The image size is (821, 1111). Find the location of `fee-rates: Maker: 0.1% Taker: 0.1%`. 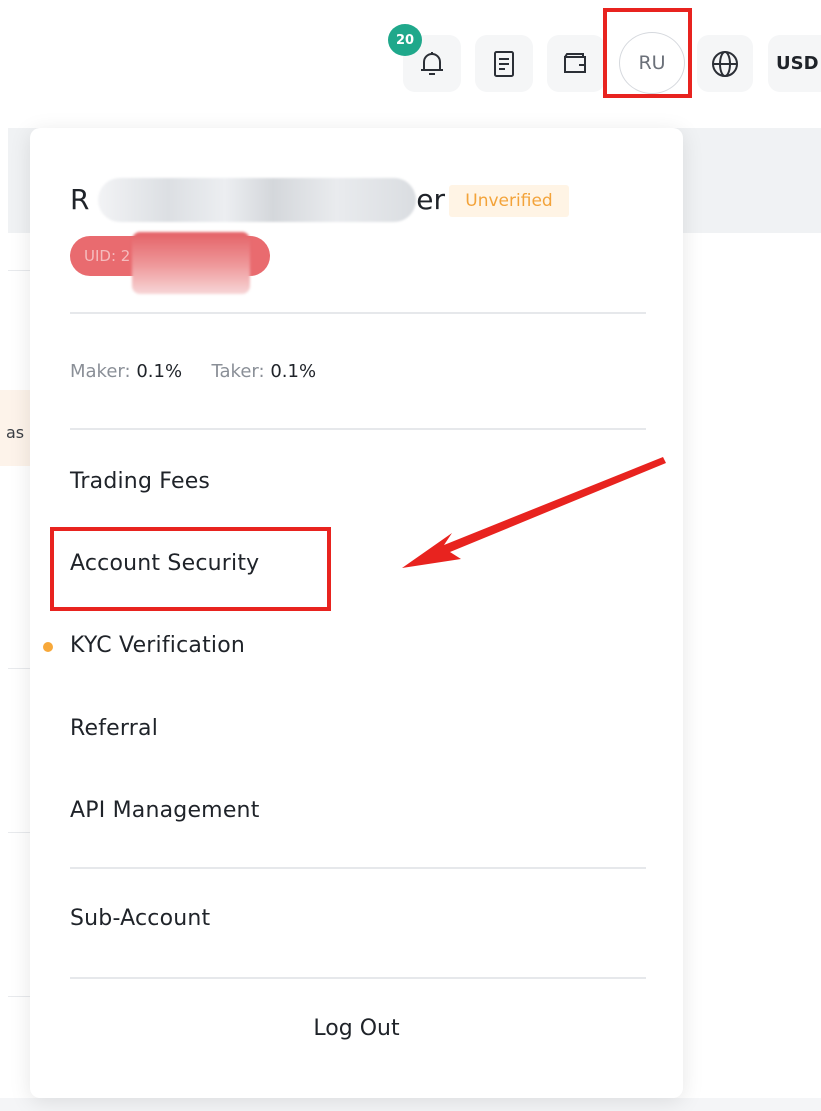

fee-rates: Maker: 0.1% Taker: 0.1% is located at coordinates (193, 371).